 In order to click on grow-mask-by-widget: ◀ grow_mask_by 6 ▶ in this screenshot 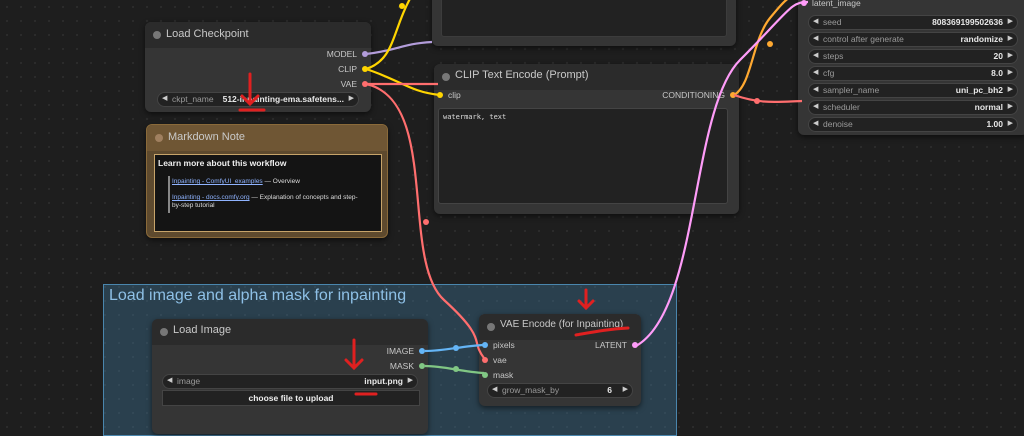, I will do `click(560, 390)`.